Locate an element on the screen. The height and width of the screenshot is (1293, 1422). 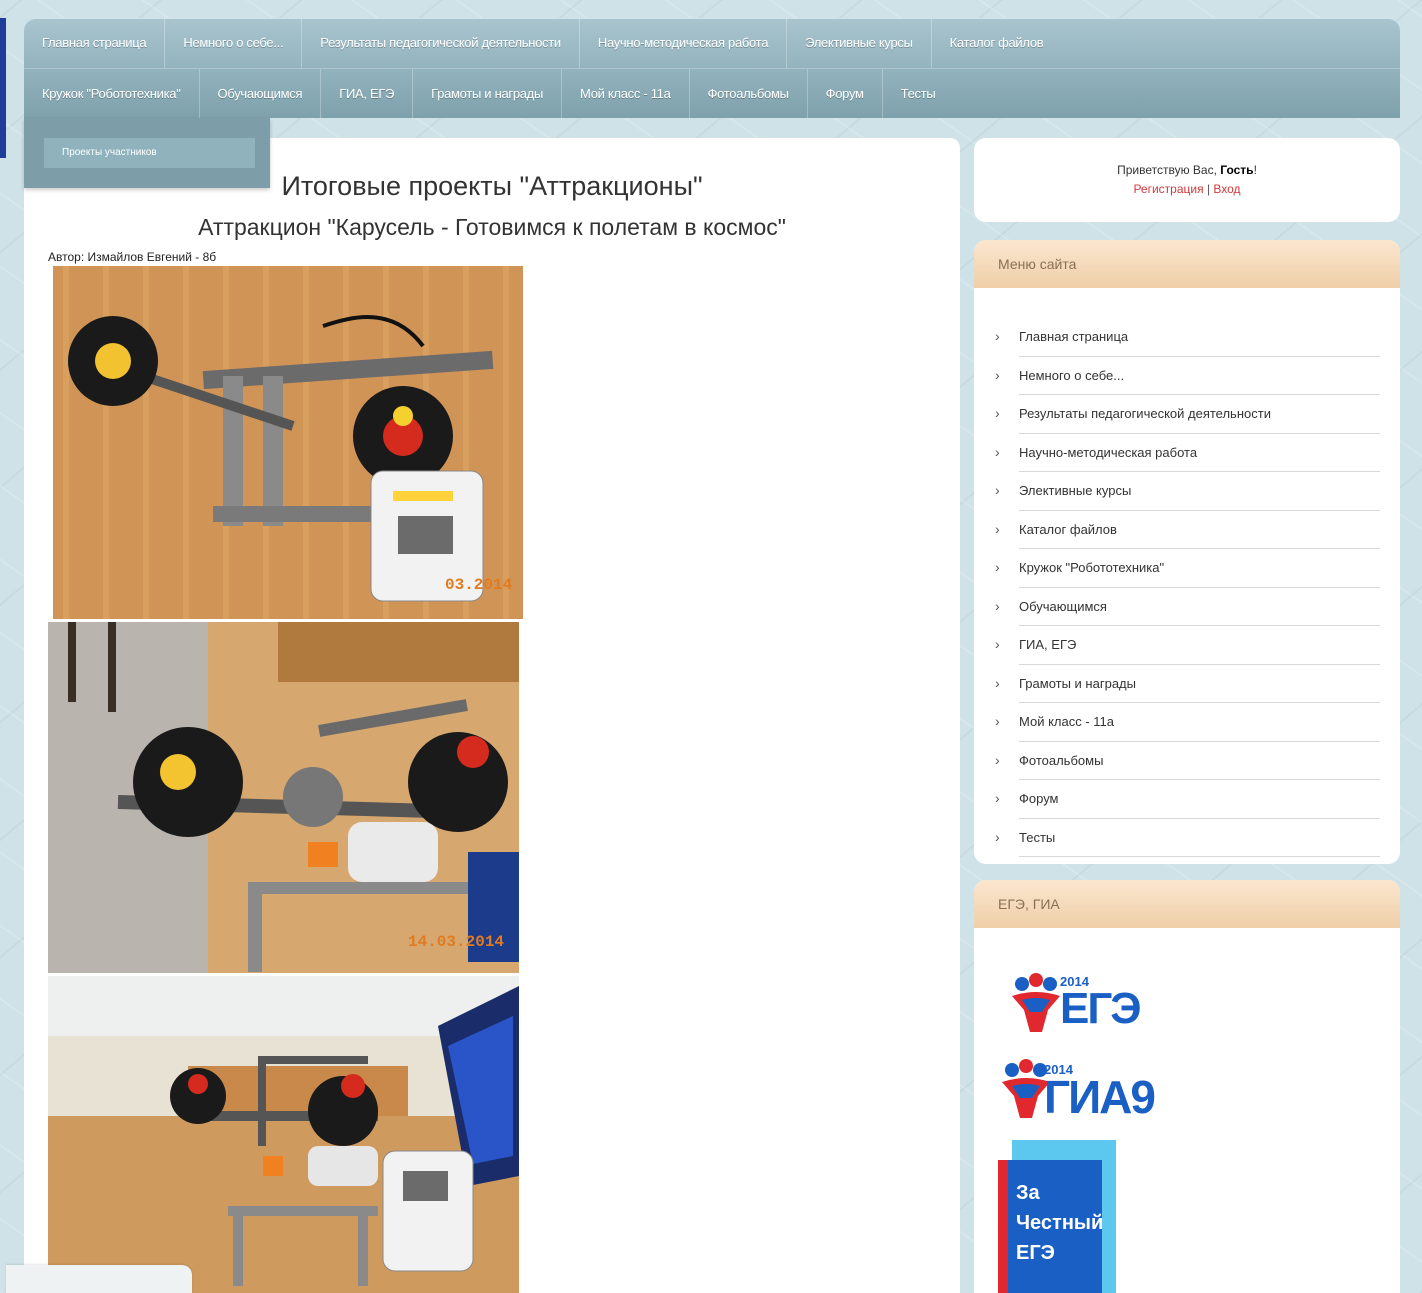
robot-photo-1: 03.2014 is located at coordinates (288, 442).